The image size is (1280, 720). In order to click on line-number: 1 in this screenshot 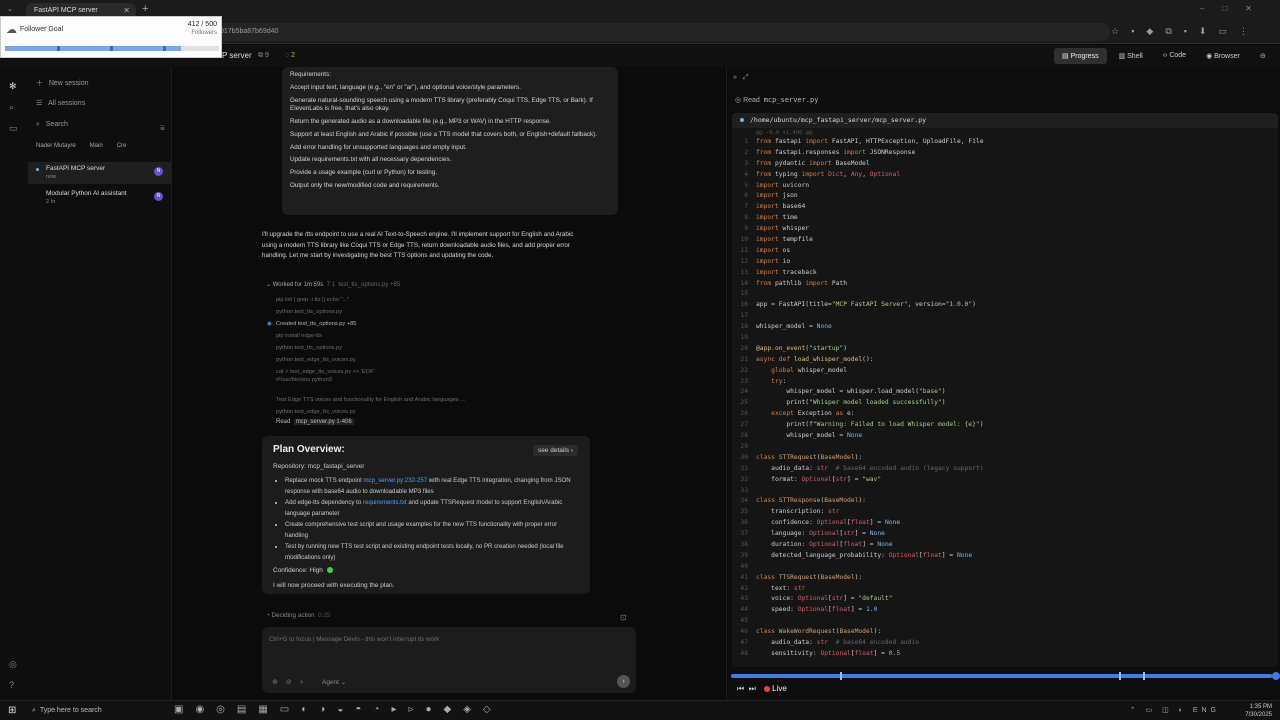, I will do `click(746, 141)`.